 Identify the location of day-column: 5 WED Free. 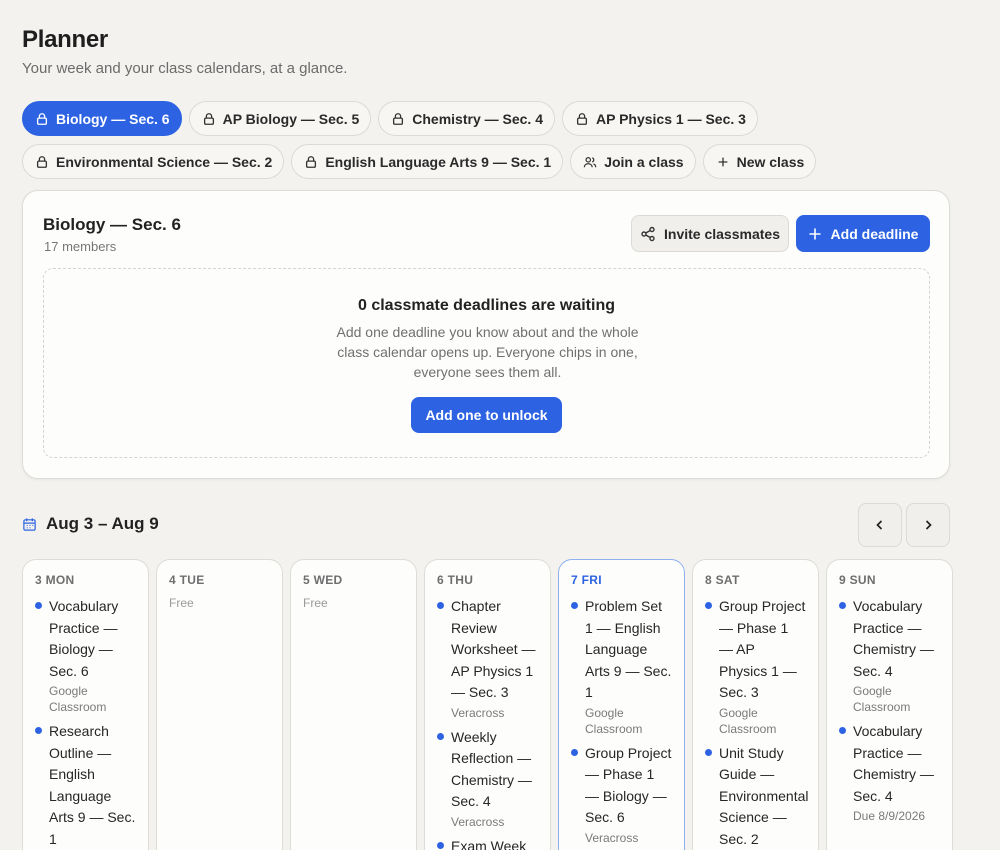
(353, 704).